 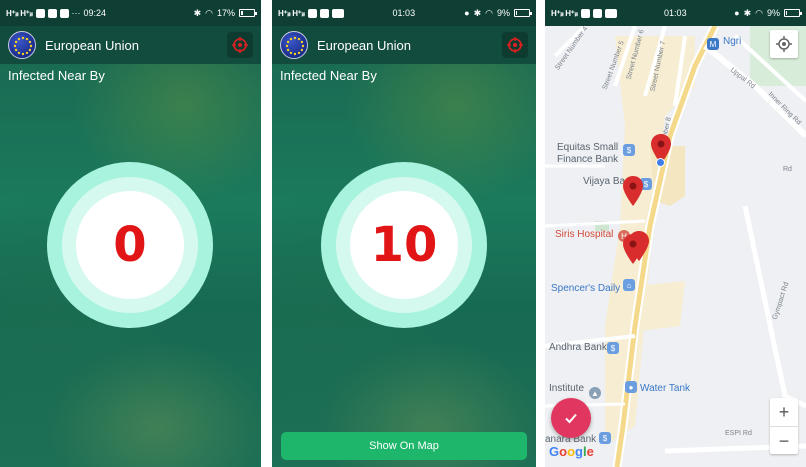 I want to click on place-label-vijaya: Vijaya Ba, so click(x=604, y=181).